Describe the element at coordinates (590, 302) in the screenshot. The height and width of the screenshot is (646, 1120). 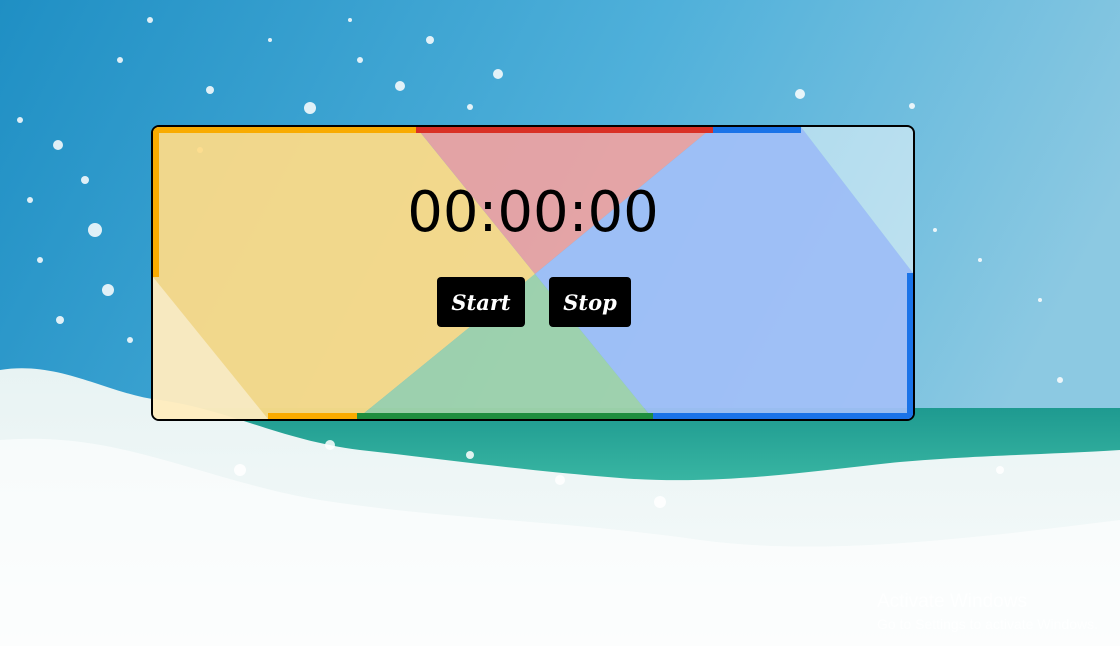
I see `stop-button: Stop` at that location.